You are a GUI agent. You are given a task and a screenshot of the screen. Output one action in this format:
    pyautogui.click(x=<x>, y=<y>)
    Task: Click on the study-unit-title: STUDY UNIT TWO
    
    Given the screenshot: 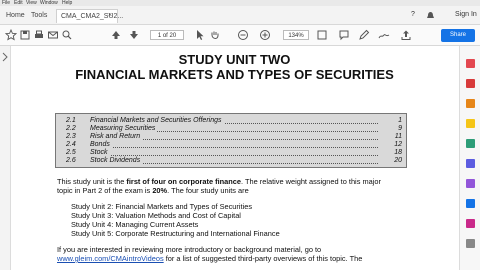 What is the action you would take?
    pyautogui.click(x=234, y=59)
    